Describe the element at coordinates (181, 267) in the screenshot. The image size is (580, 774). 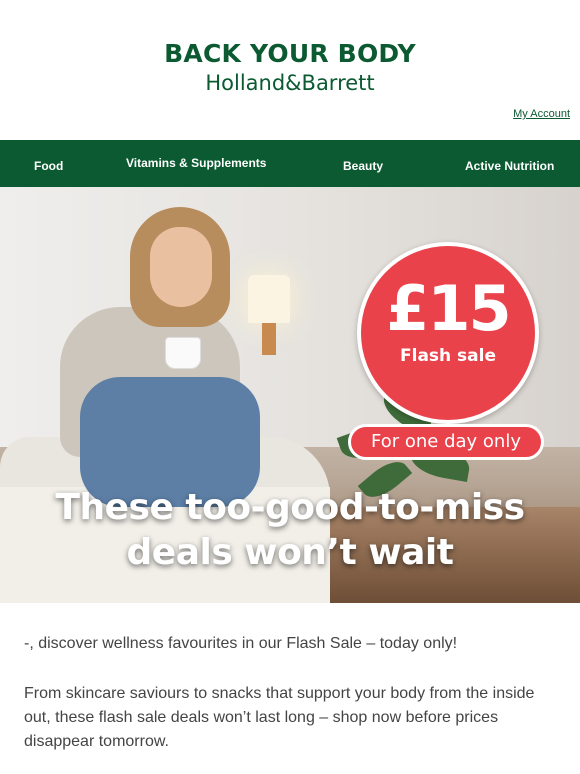
I see `woman-face` at that location.